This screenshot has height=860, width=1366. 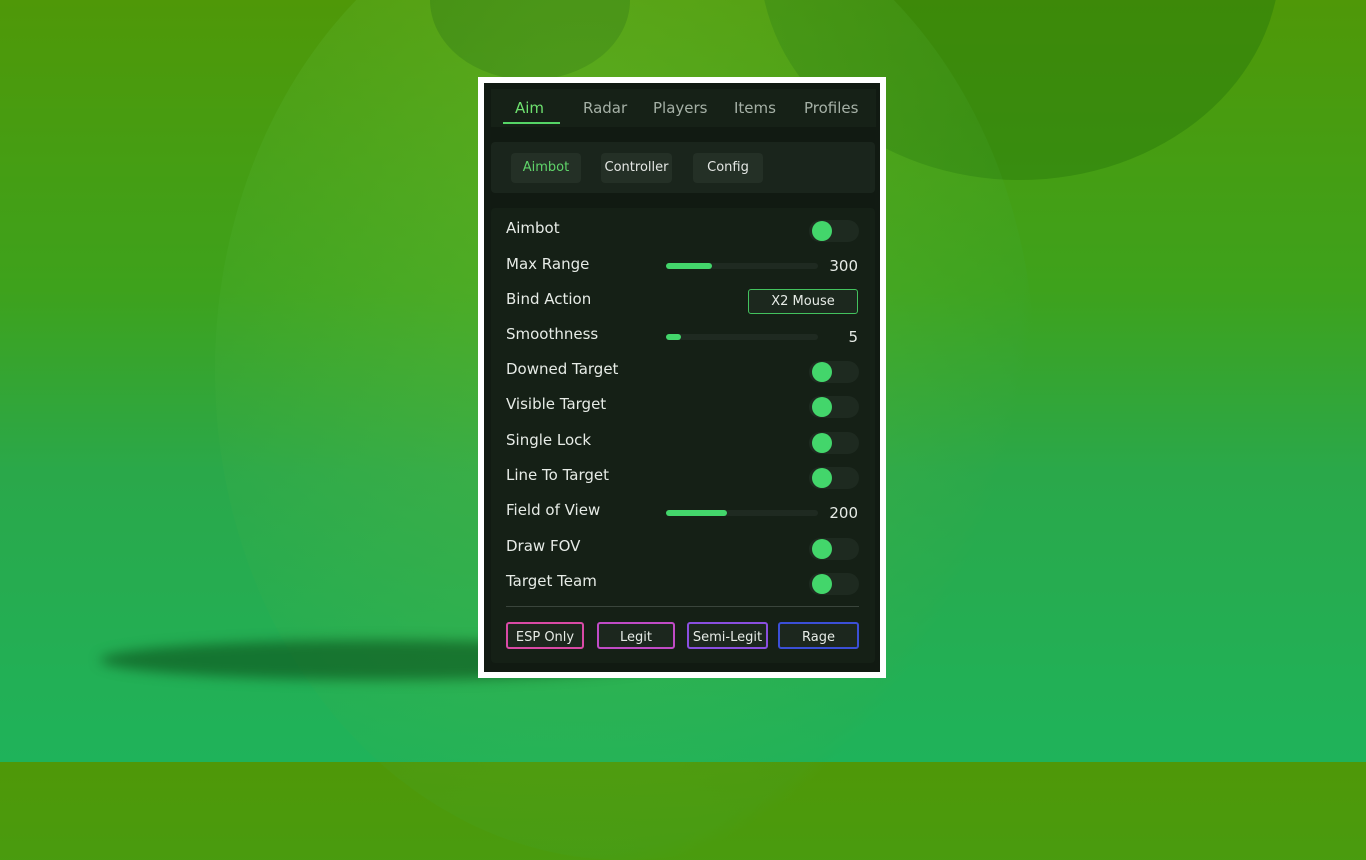 I want to click on main-tab-bar: Aim Radar Players Items Profiles, so click(x=683, y=108).